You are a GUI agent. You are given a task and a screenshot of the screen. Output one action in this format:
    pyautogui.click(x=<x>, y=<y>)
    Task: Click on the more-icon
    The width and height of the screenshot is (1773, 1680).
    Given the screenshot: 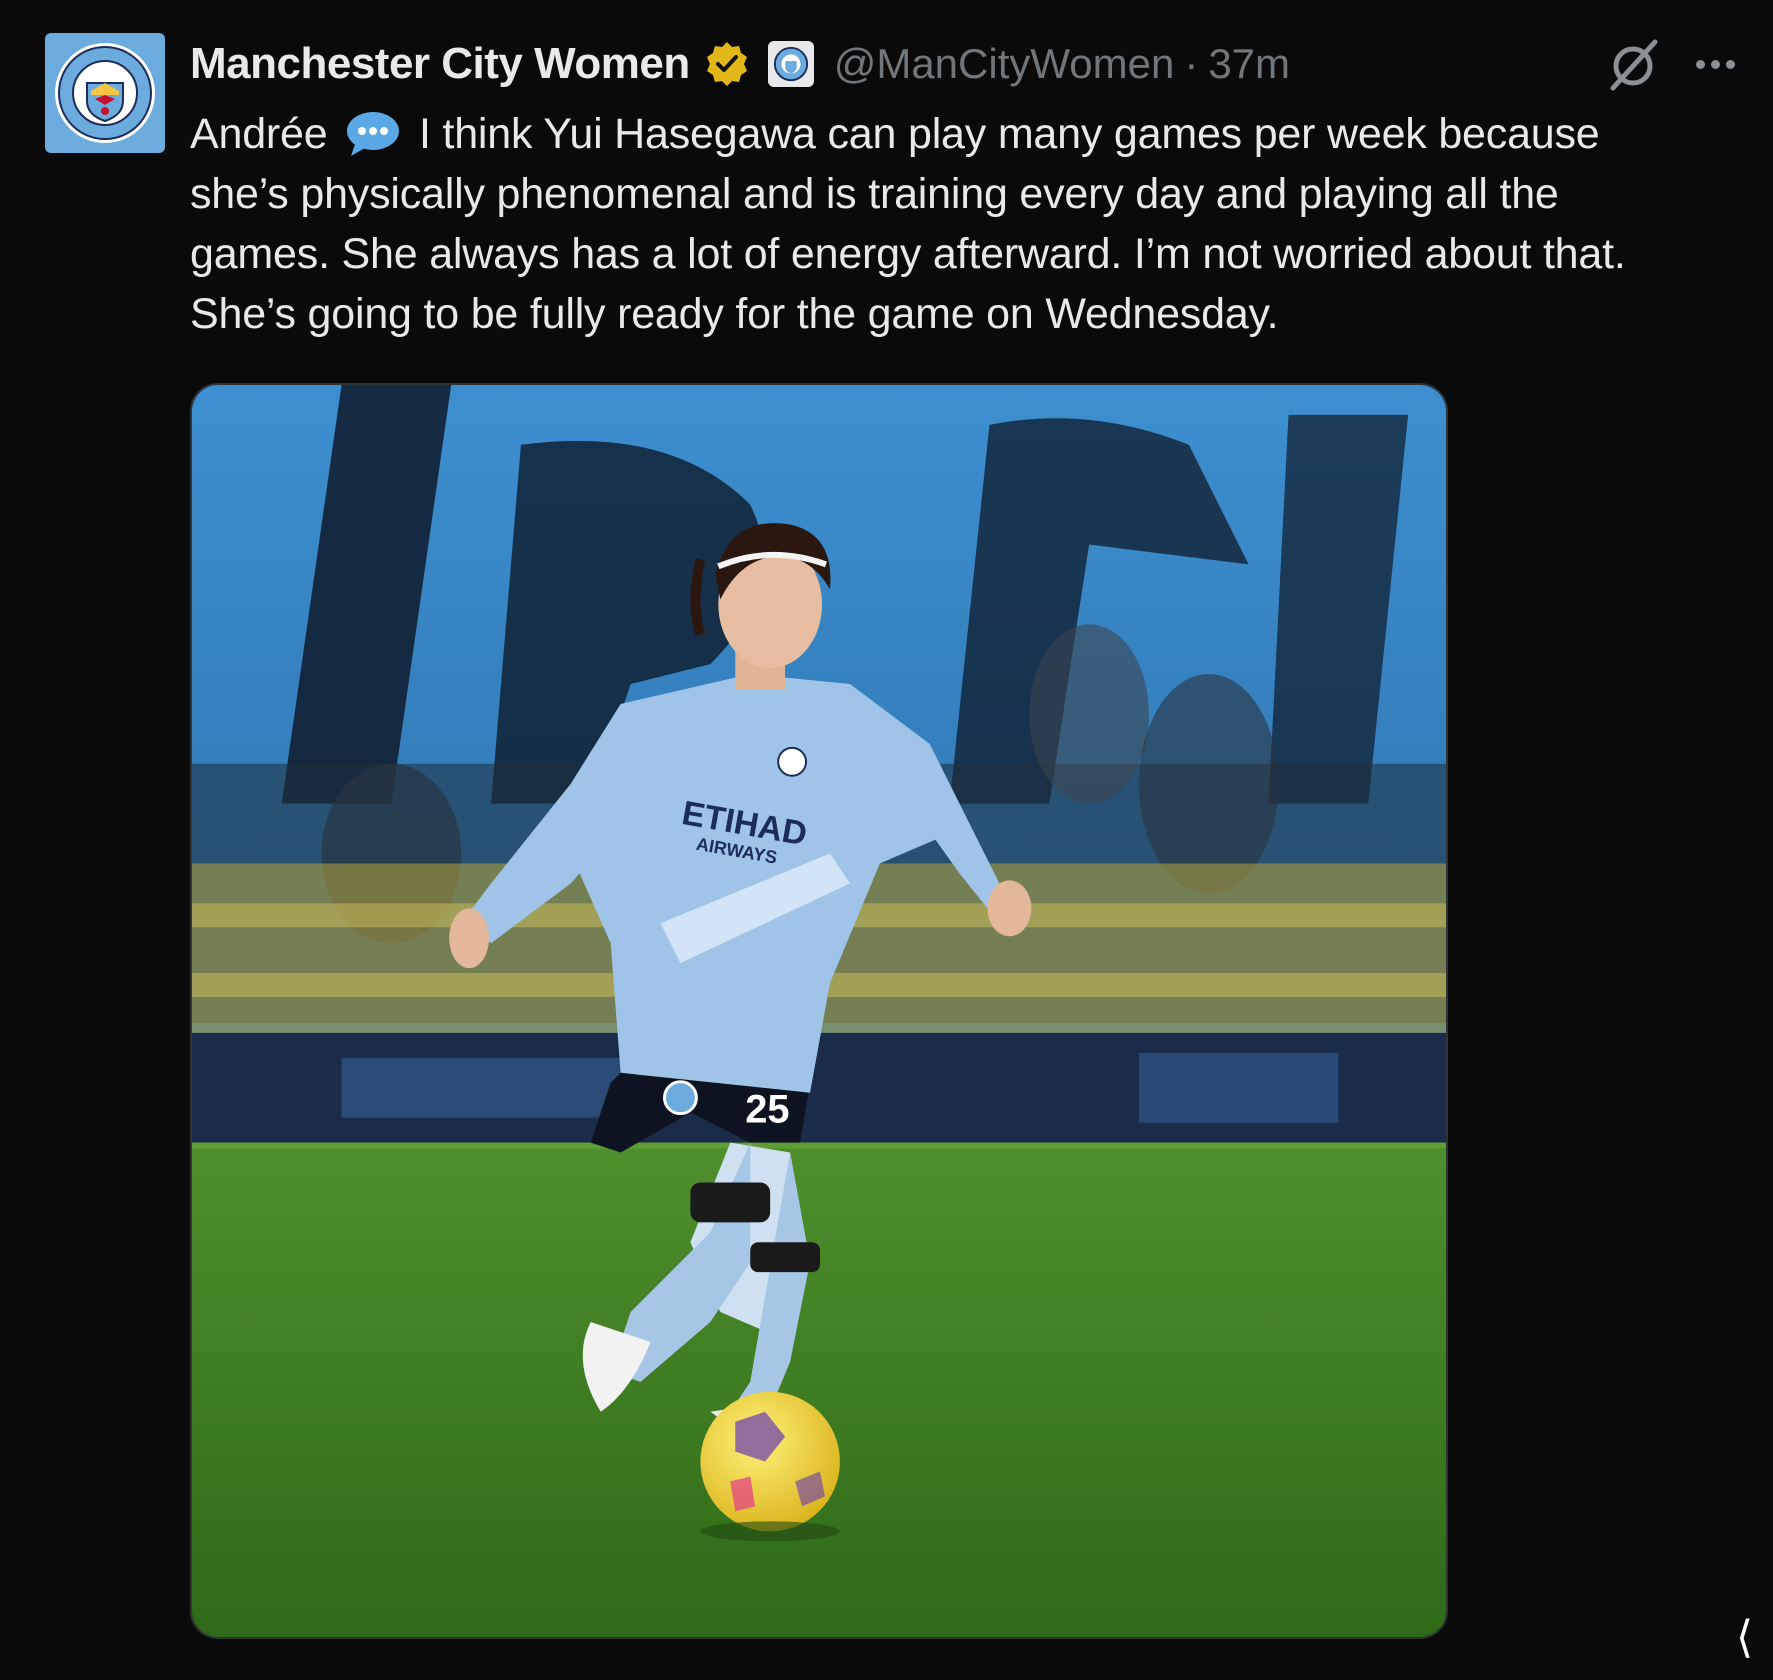 What is the action you would take?
    pyautogui.click(x=1715, y=64)
    